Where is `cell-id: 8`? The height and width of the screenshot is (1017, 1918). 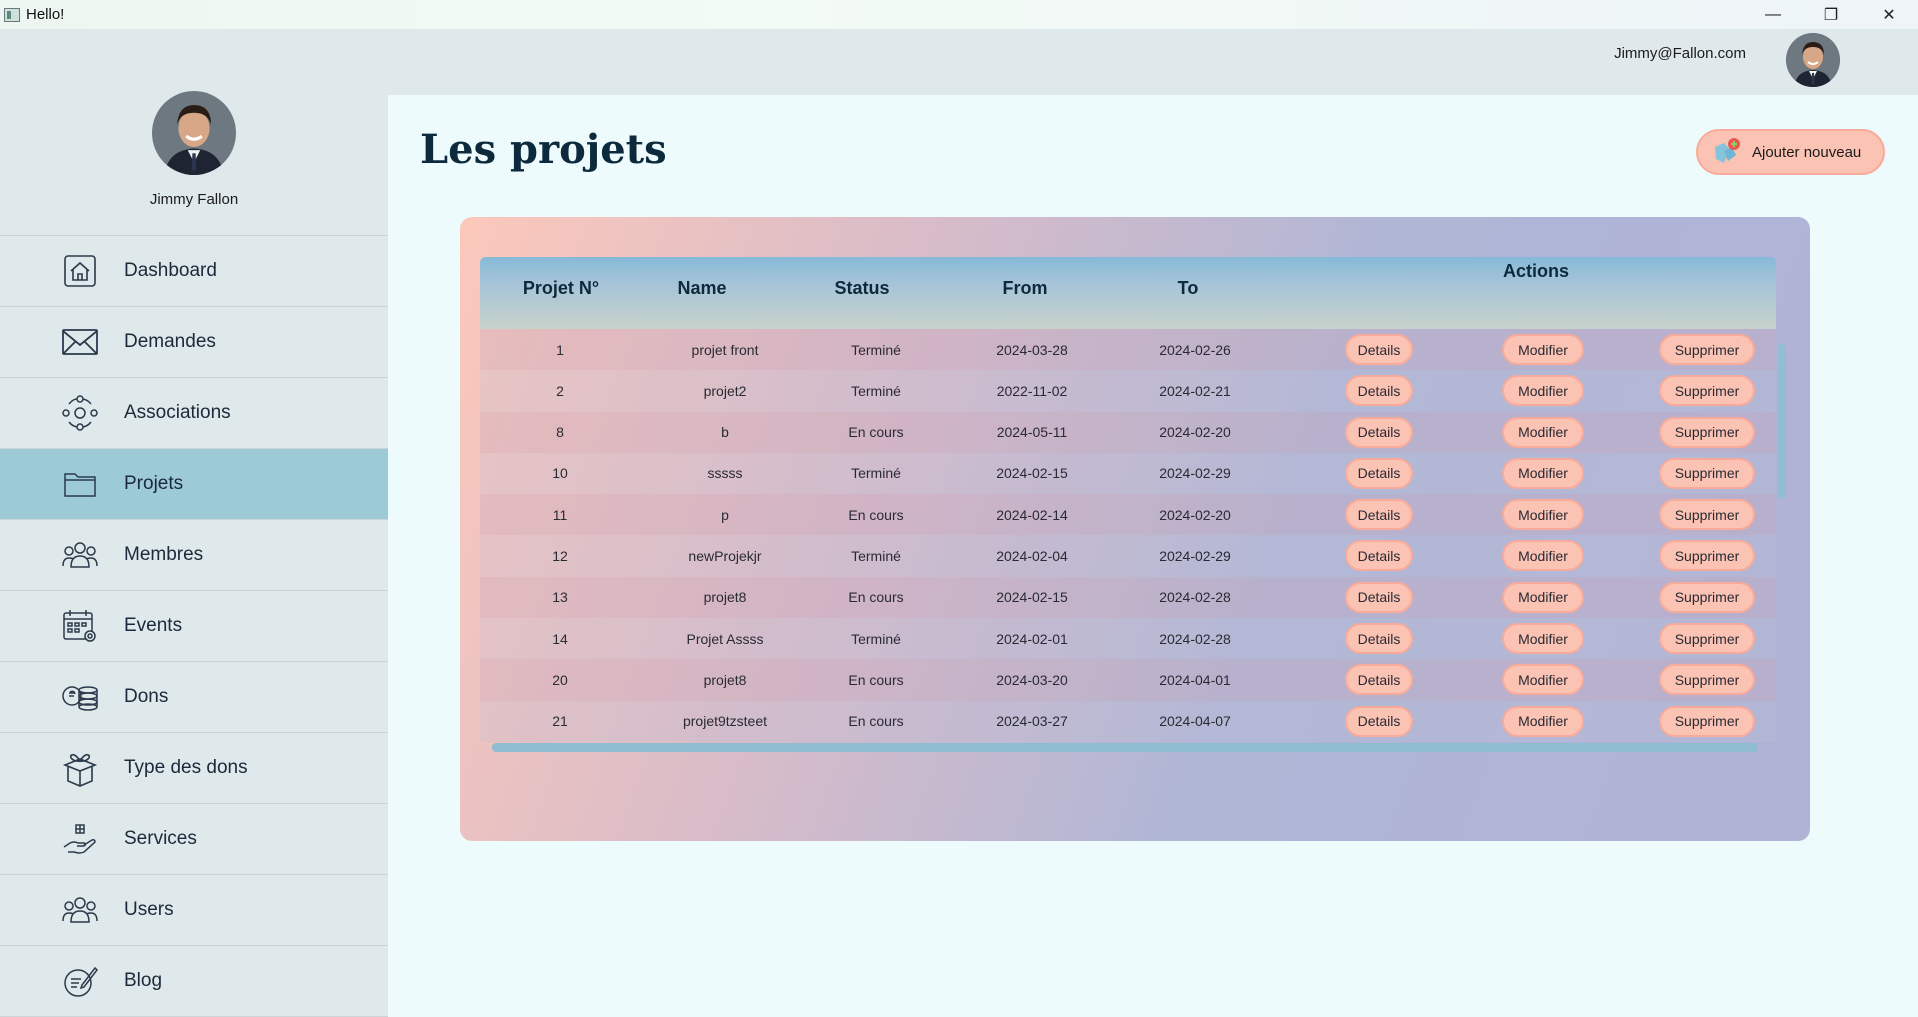
cell-id: 8 is located at coordinates (560, 432).